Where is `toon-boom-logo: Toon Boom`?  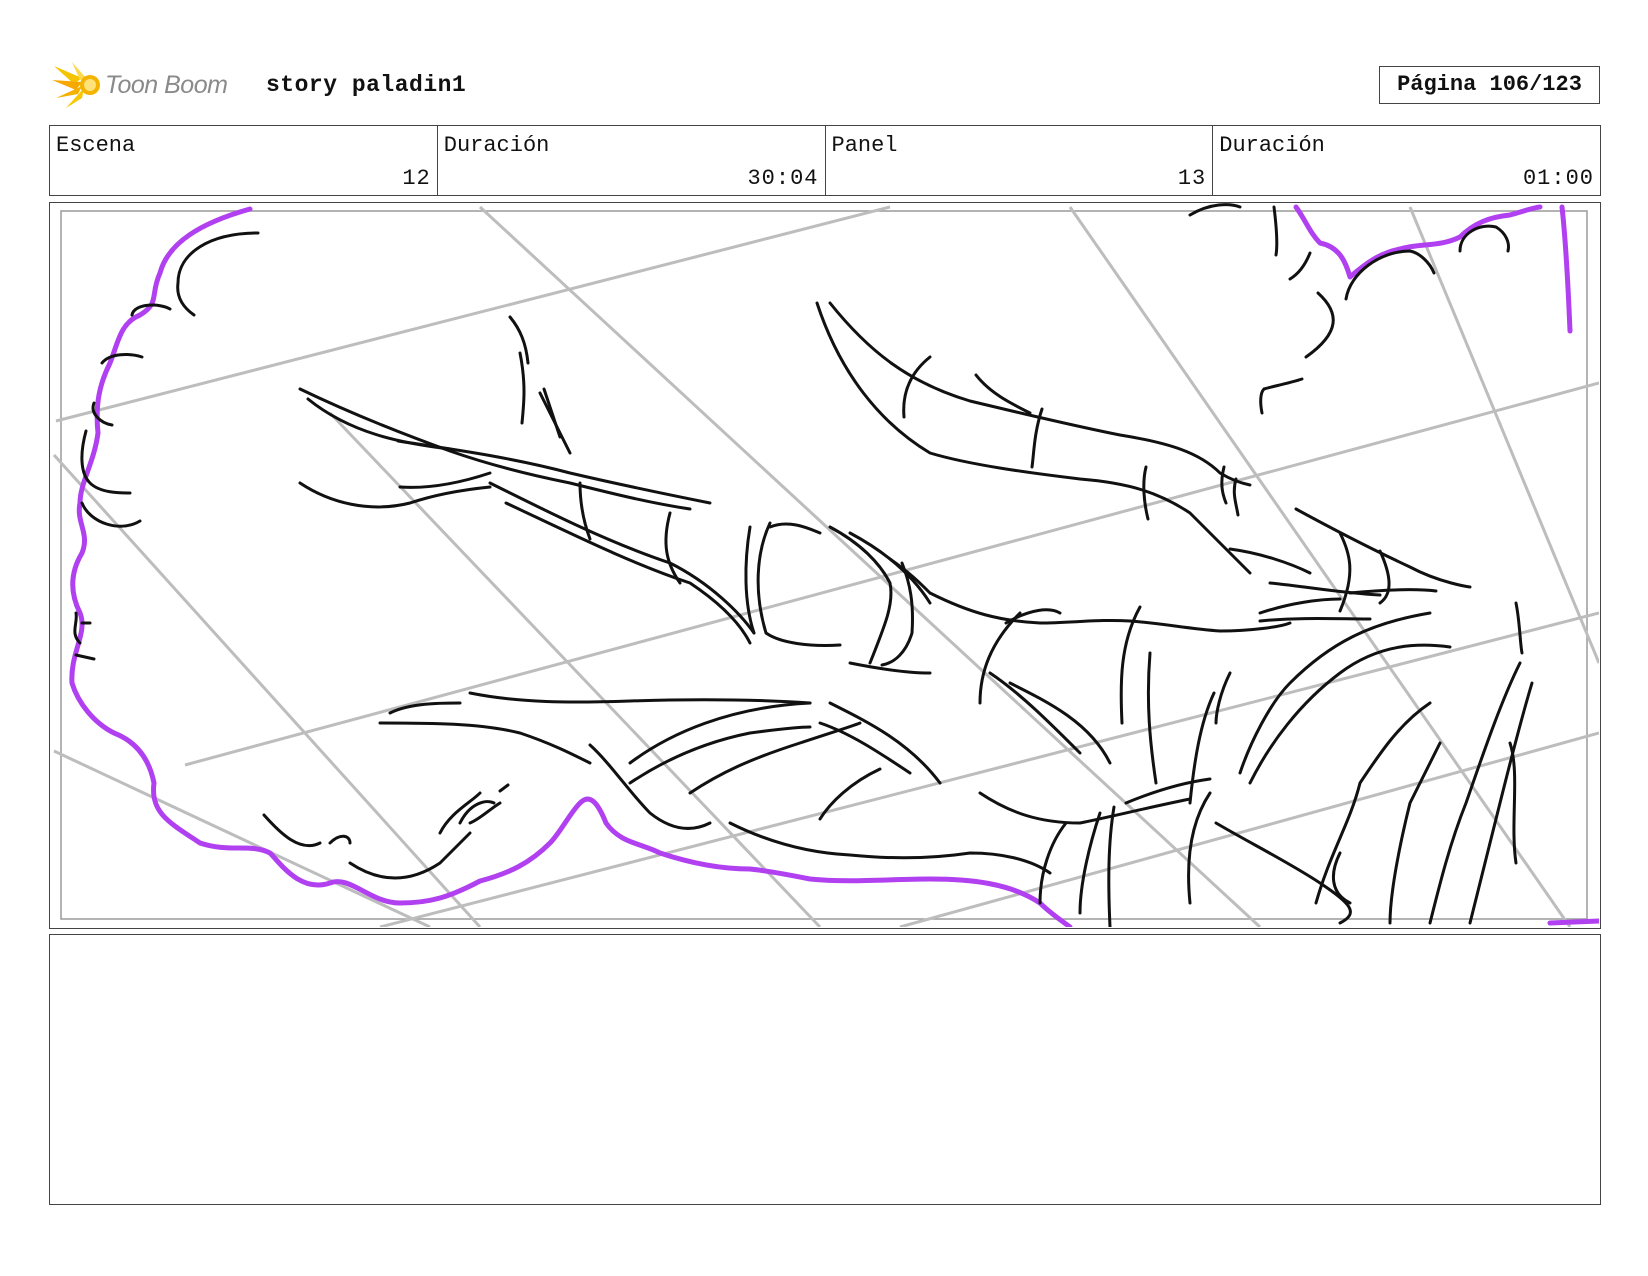
toon-boom-logo: Toon Boom is located at coordinates (152, 86).